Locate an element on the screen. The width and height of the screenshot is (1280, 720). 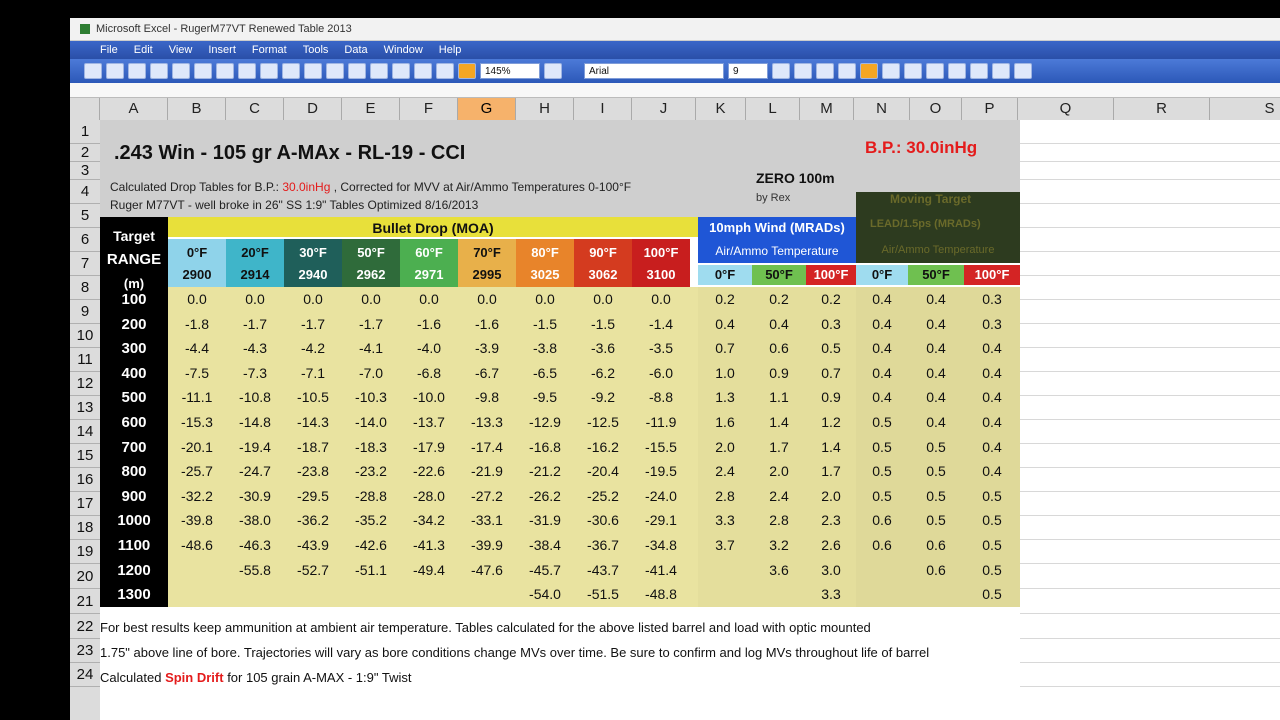
drop-cell: -3.8 is located at coordinates (545, 348).